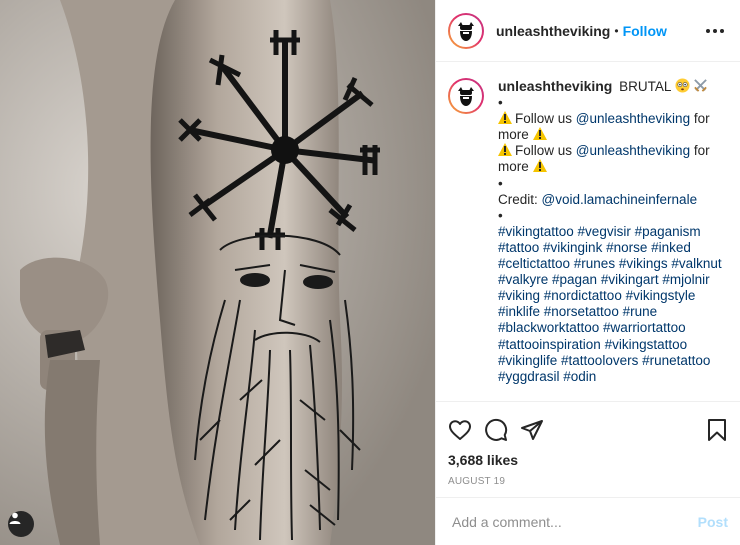 The height and width of the screenshot is (545, 740). I want to click on post-header: unleashtheviking • Follow, so click(588, 31).